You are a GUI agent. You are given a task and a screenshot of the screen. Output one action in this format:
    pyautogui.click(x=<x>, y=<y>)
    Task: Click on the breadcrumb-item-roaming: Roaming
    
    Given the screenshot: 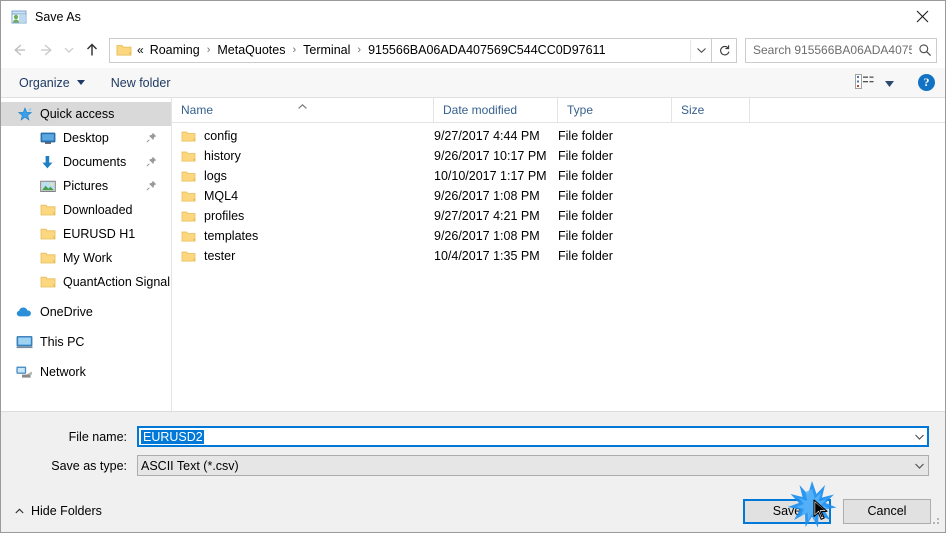 What is the action you would take?
    pyautogui.click(x=175, y=50)
    